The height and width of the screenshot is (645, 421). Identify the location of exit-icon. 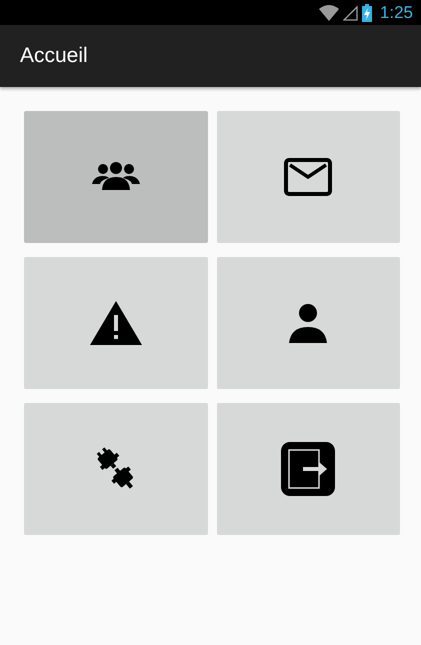
(308, 469).